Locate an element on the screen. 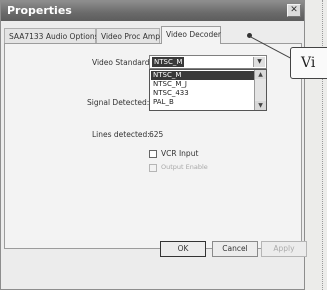 The width and height of the screenshot is (327, 290). tab-video-decoder: Video Decoder is located at coordinates (191, 35).